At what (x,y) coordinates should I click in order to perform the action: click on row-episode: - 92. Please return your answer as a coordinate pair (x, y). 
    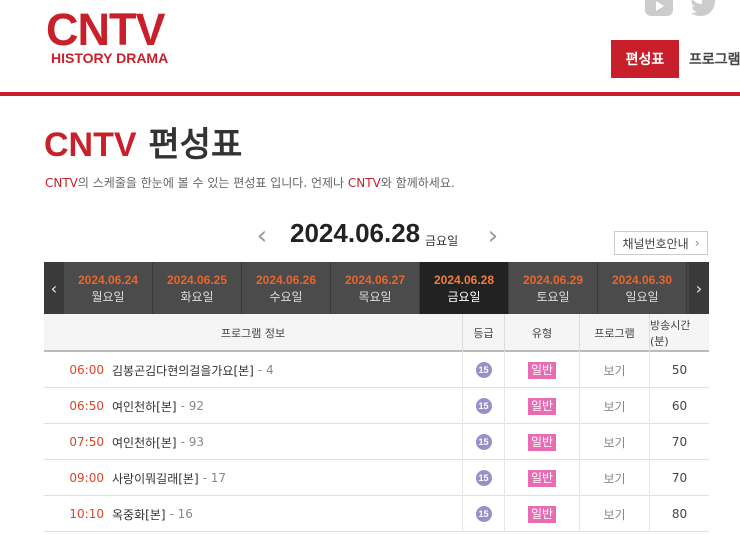
    Looking at the image, I should click on (192, 406).